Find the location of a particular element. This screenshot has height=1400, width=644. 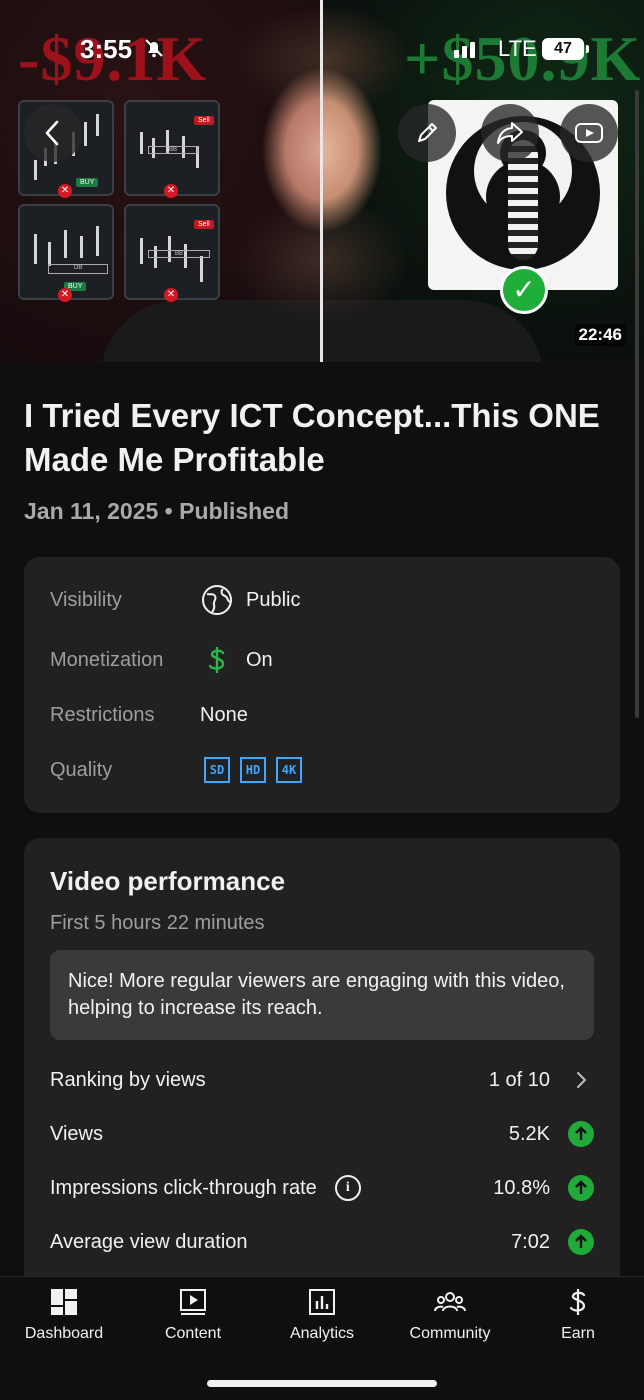

ranking-label: Ranking by views is located at coordinates (128, 1079).